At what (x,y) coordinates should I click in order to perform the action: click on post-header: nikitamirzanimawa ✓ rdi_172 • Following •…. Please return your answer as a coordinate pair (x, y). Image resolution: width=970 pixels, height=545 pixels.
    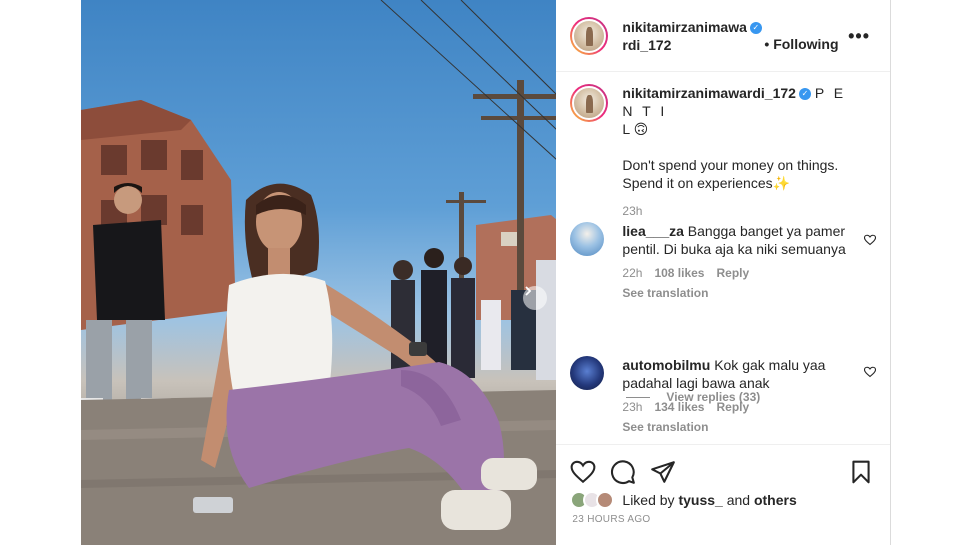
    Looking at the image, I should click on (723, 36).